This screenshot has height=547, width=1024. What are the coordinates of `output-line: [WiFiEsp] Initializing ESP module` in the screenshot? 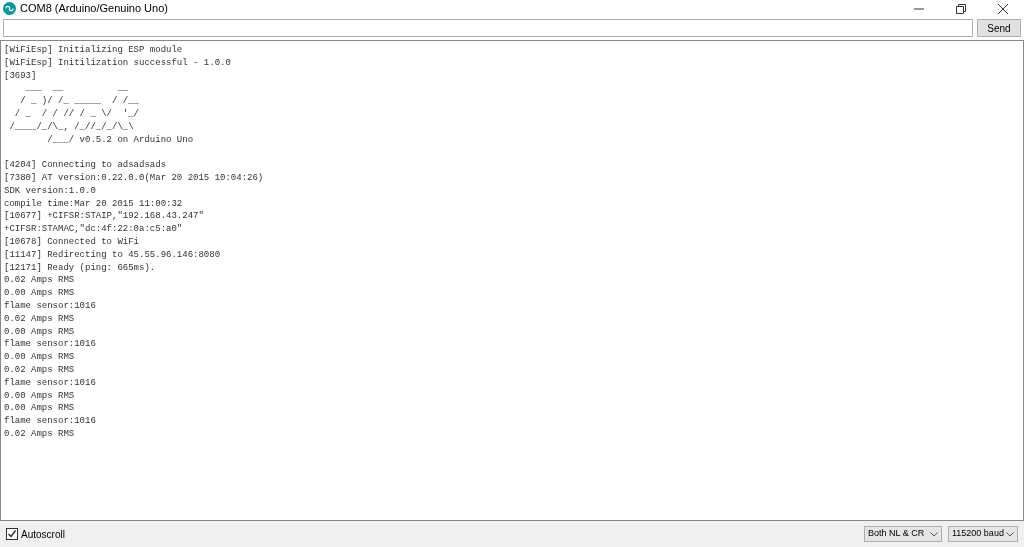 It's located at (93, 50).